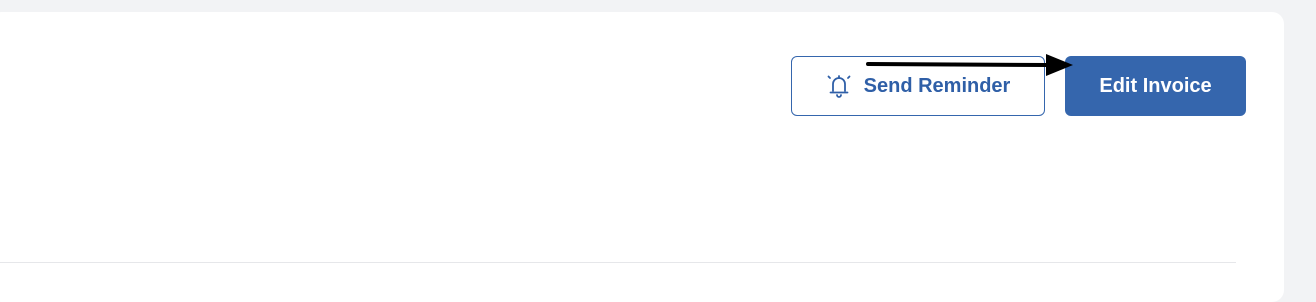  What do you see at coordinates (618, 262) in the screenshot?
I see `section-divider` at bounding box center [618, 262].